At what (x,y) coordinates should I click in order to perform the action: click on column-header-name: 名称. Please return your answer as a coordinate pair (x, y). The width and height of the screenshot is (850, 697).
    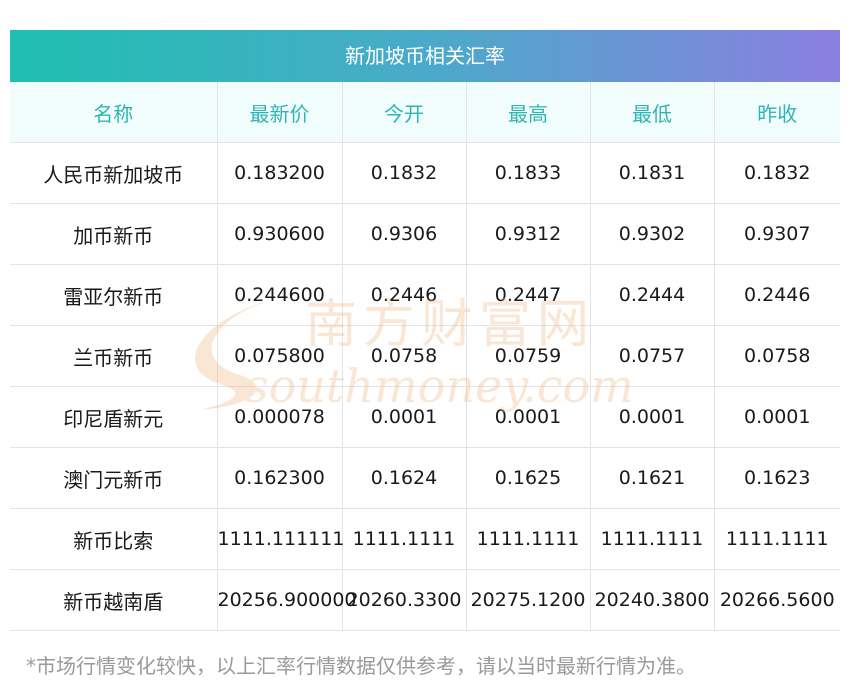
    Looking at the image, I should click on (113, 112).